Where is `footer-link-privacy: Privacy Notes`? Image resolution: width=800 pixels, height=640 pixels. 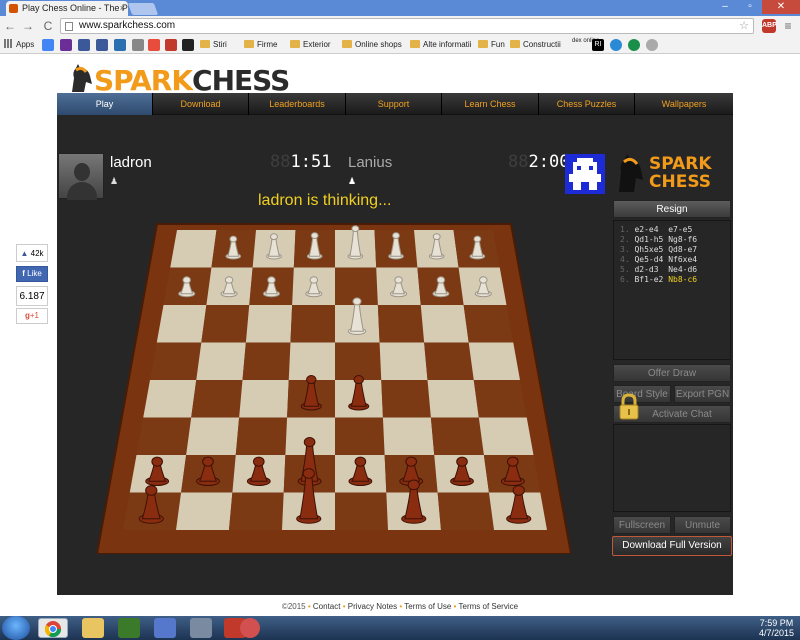
footer-link-privacy: Privacy Notes is located at coordinates (372, 606).